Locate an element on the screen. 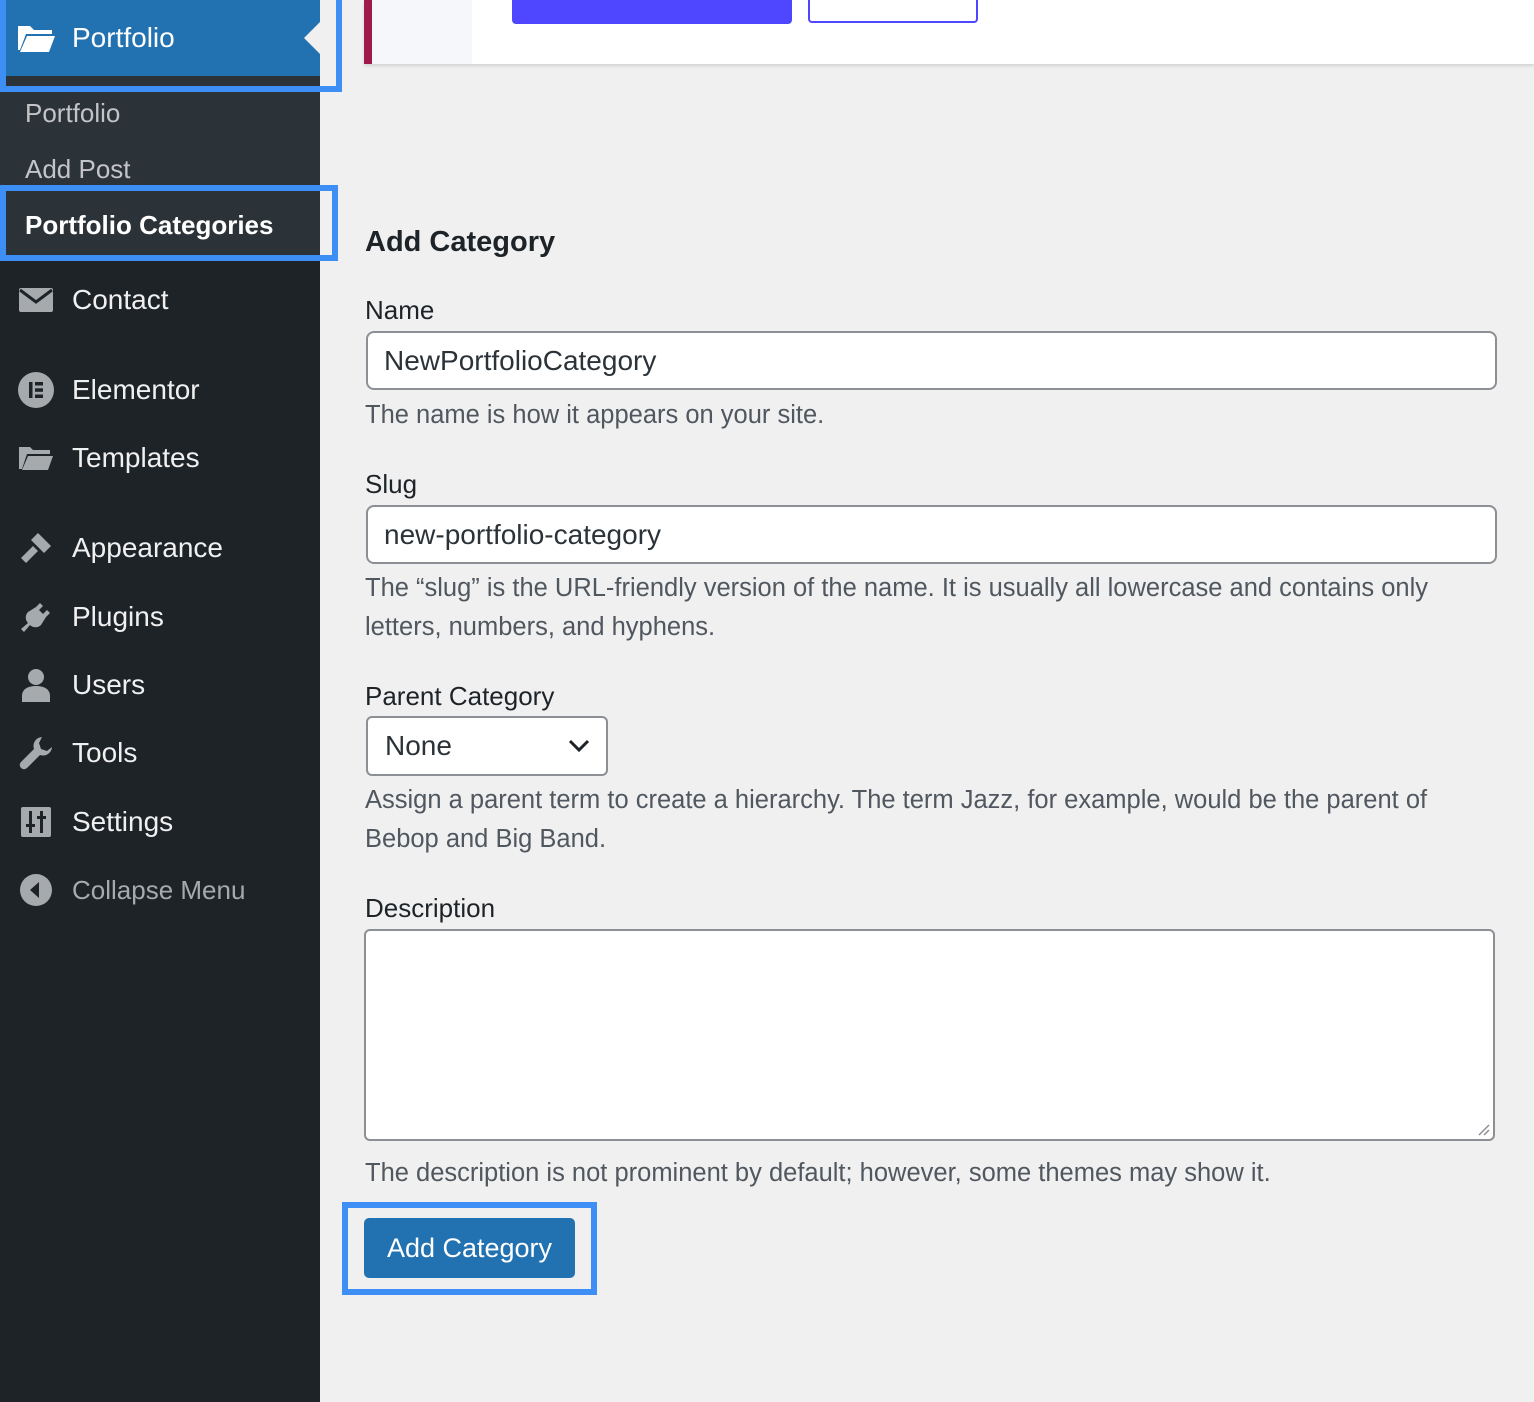 The width and height of the screenshot is (1534, 1402). sidebar-item-plugins: Plugins is located at coordinates (160, 617).